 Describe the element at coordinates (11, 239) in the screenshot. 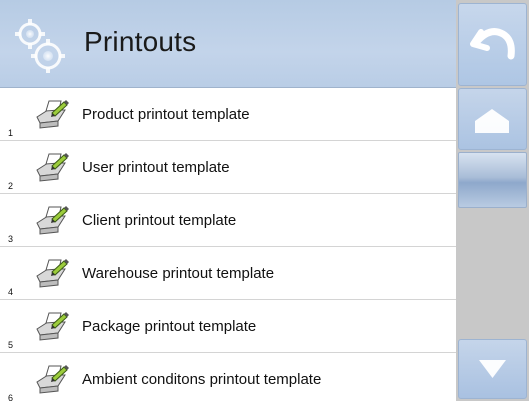

I see `list-item-number: 3` at that location.